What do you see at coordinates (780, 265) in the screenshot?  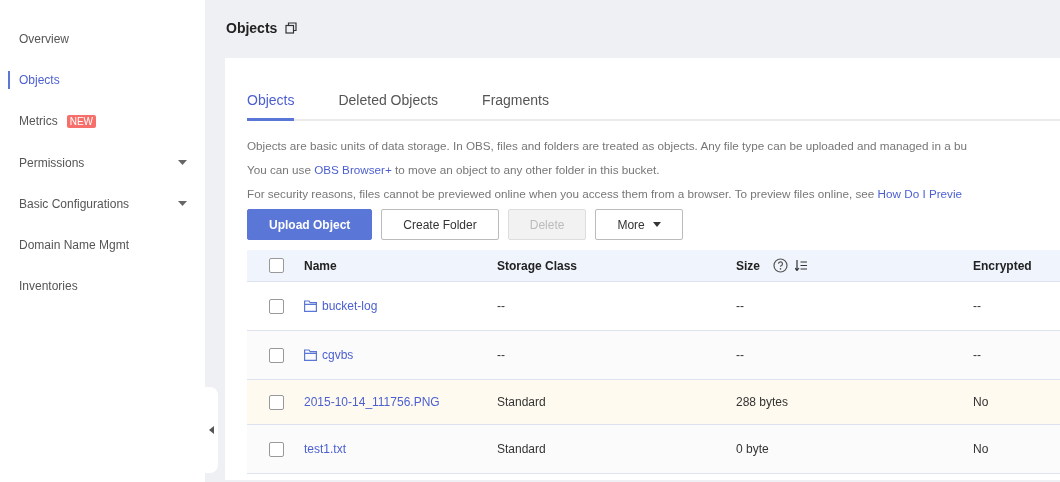 I see `help-icon` at bounding box center [780, 265].